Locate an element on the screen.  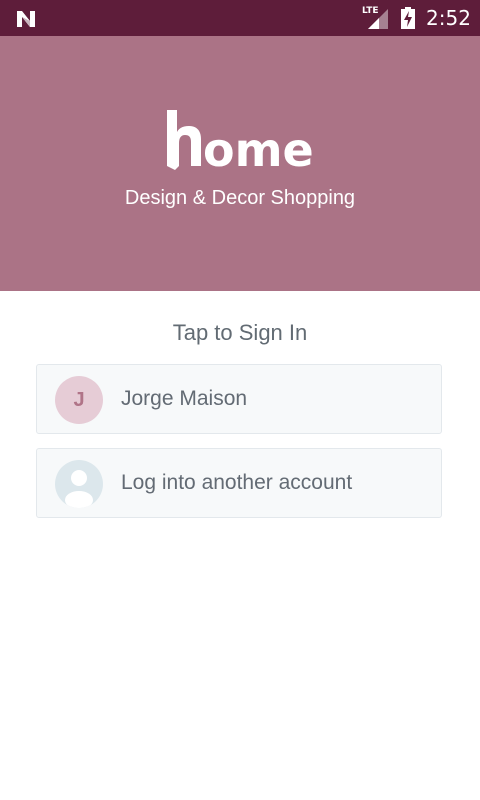
home-logo-graphic: ome is located at coordinates (240, 140).